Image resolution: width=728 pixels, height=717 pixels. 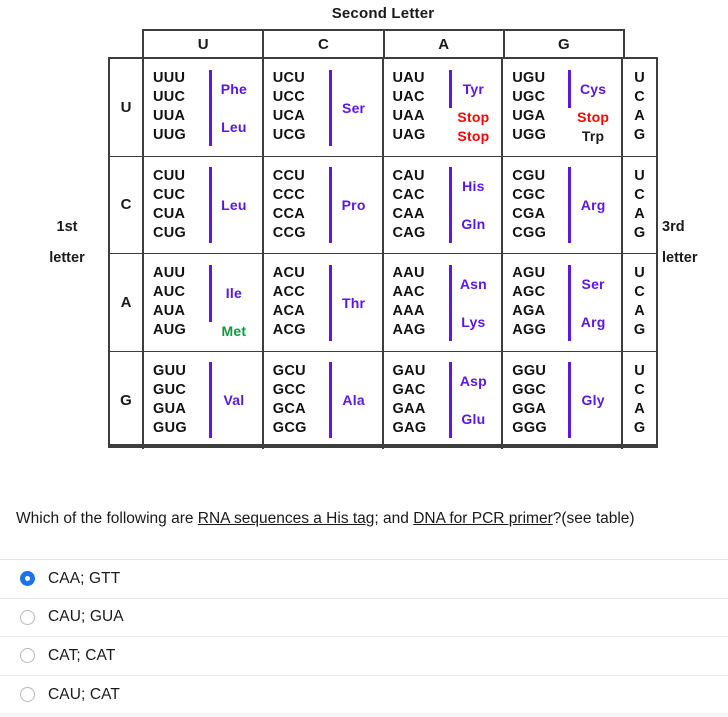 What do you see at coordinates (289, 135) in the screenshot?
I see `codon: UCG` at bounding box center [289, 135].